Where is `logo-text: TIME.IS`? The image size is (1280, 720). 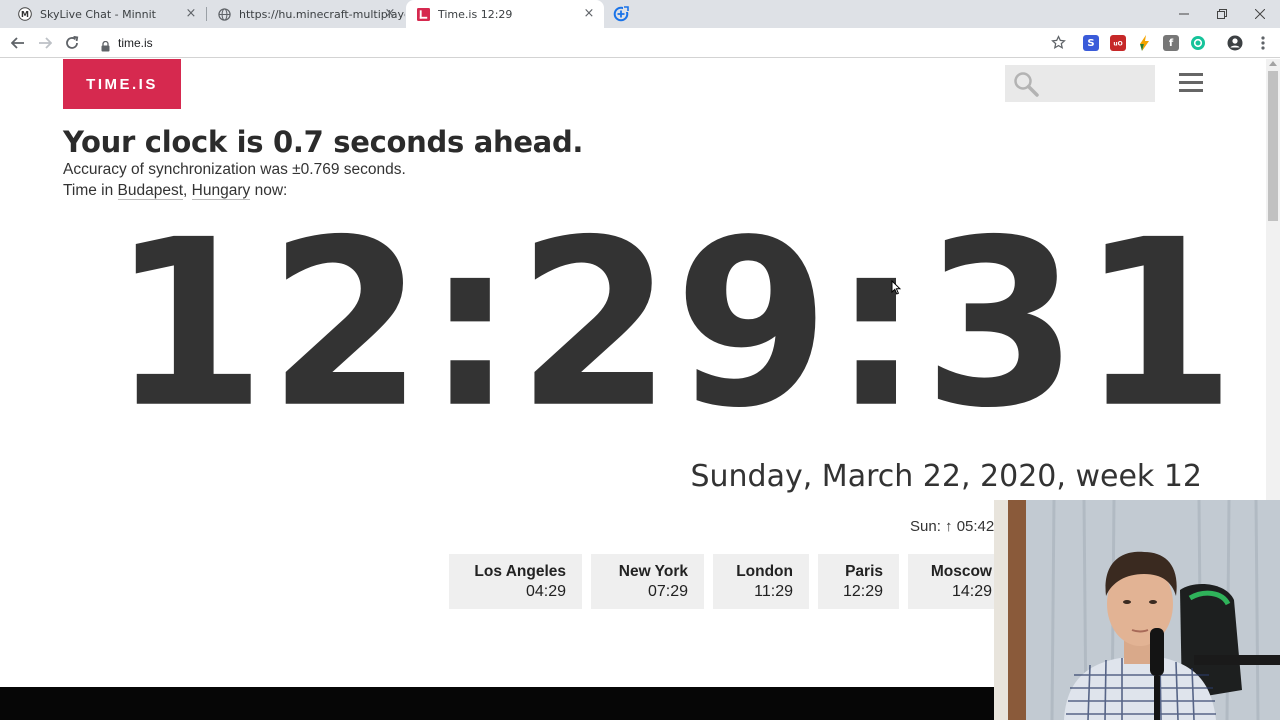 logo-text: TIME.IS is located at coordinates (122, 84).